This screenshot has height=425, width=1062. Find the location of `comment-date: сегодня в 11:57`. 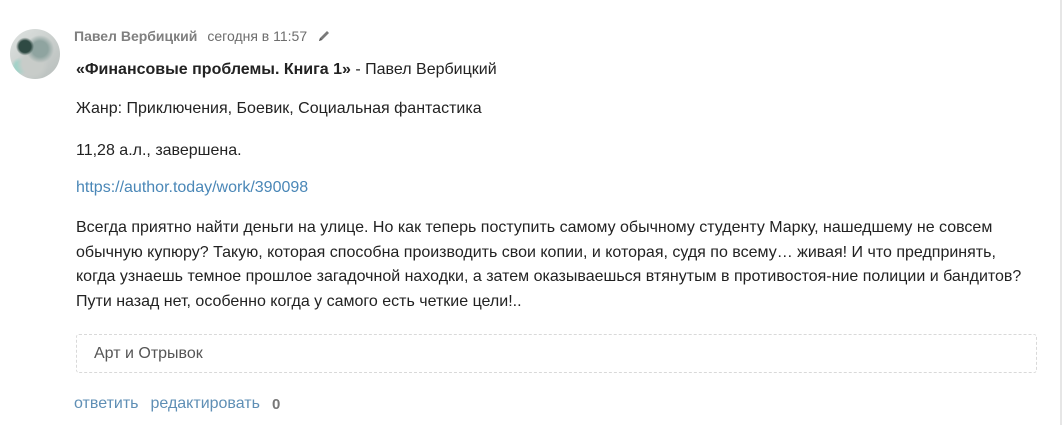

comment-date: сегодня в 11:57 is located at coordinates (257, 36).